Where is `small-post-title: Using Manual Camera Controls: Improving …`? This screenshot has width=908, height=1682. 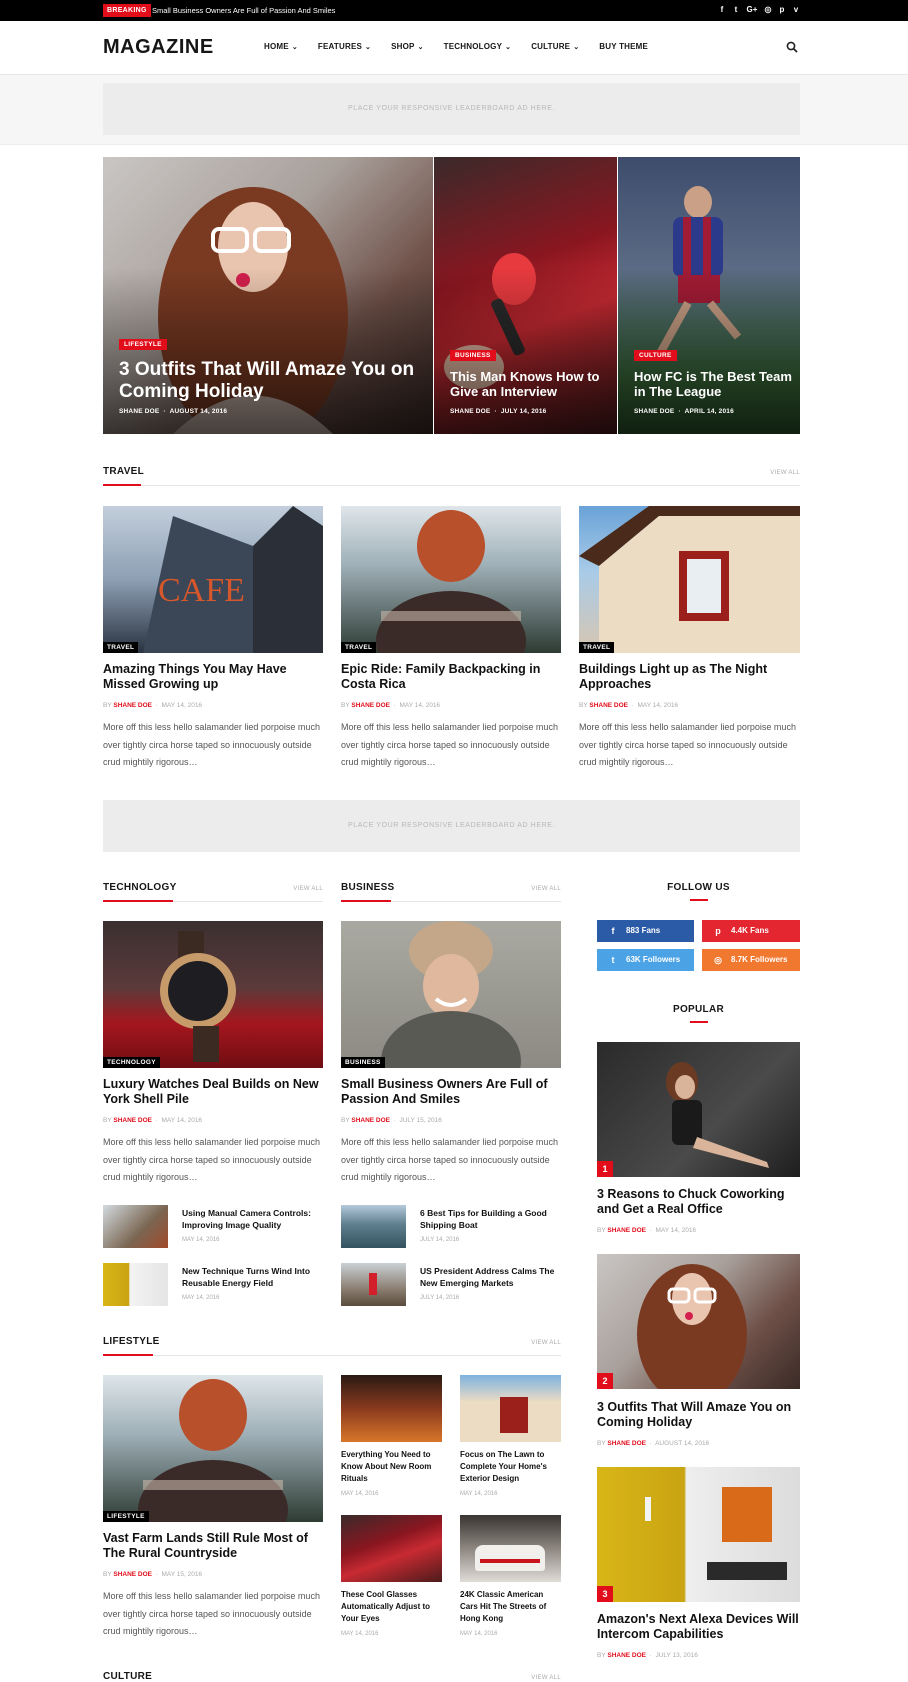
small-post-title: Using Manual Camera Controls: Improving … is located at coordinates (252, 1219).